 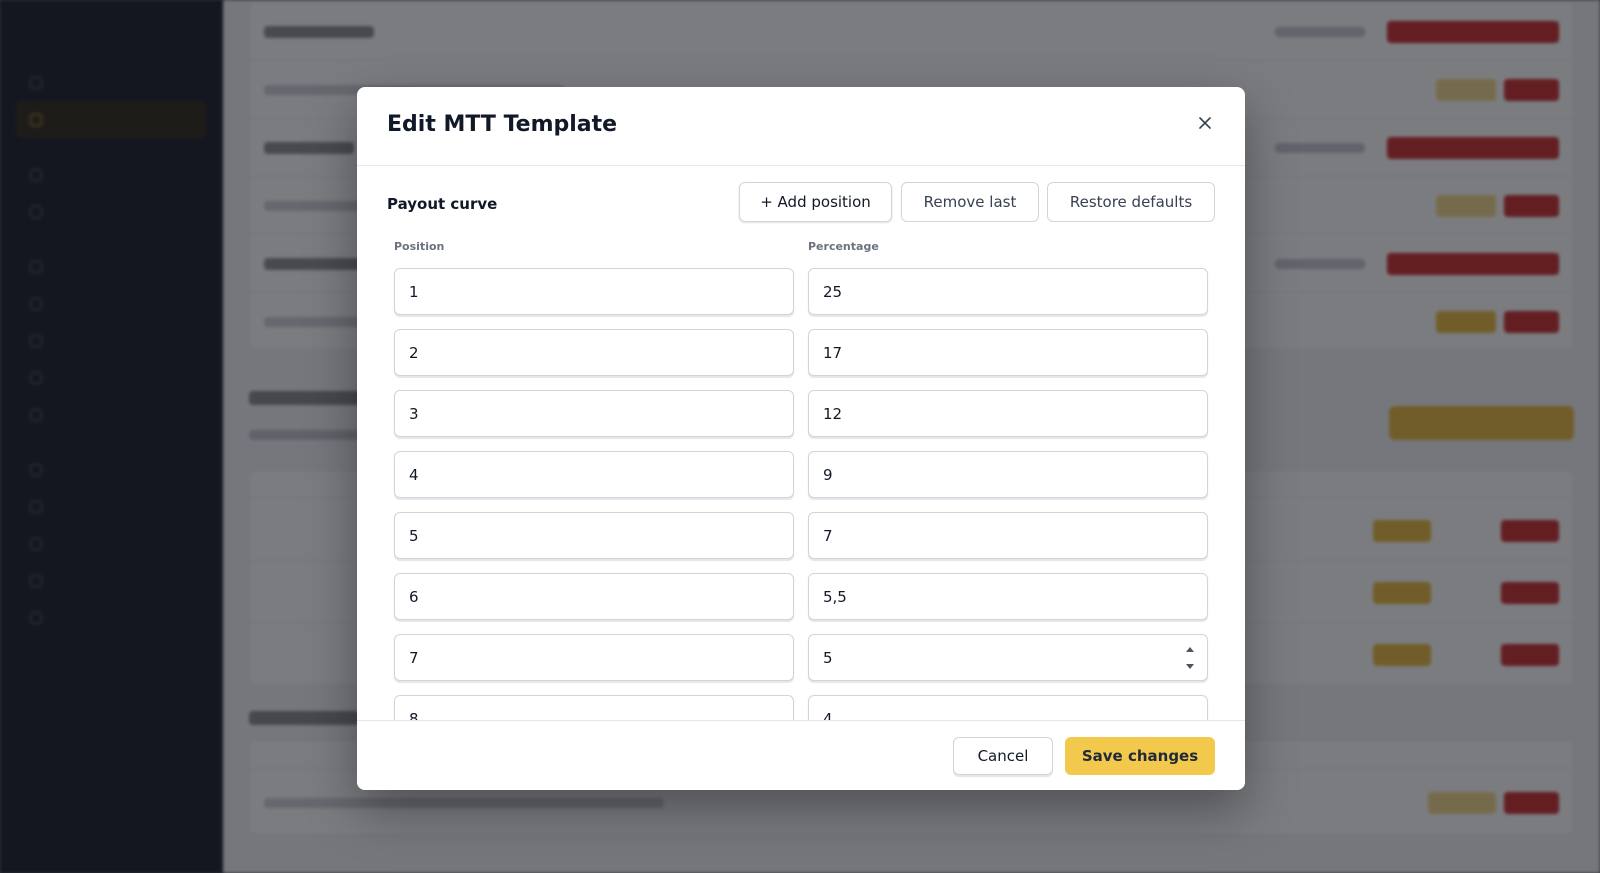 What do you see at coordinates (1003, 756) in the screenshot?
I see `cancel-button: Cancel` at bounding box center [1003, 756].